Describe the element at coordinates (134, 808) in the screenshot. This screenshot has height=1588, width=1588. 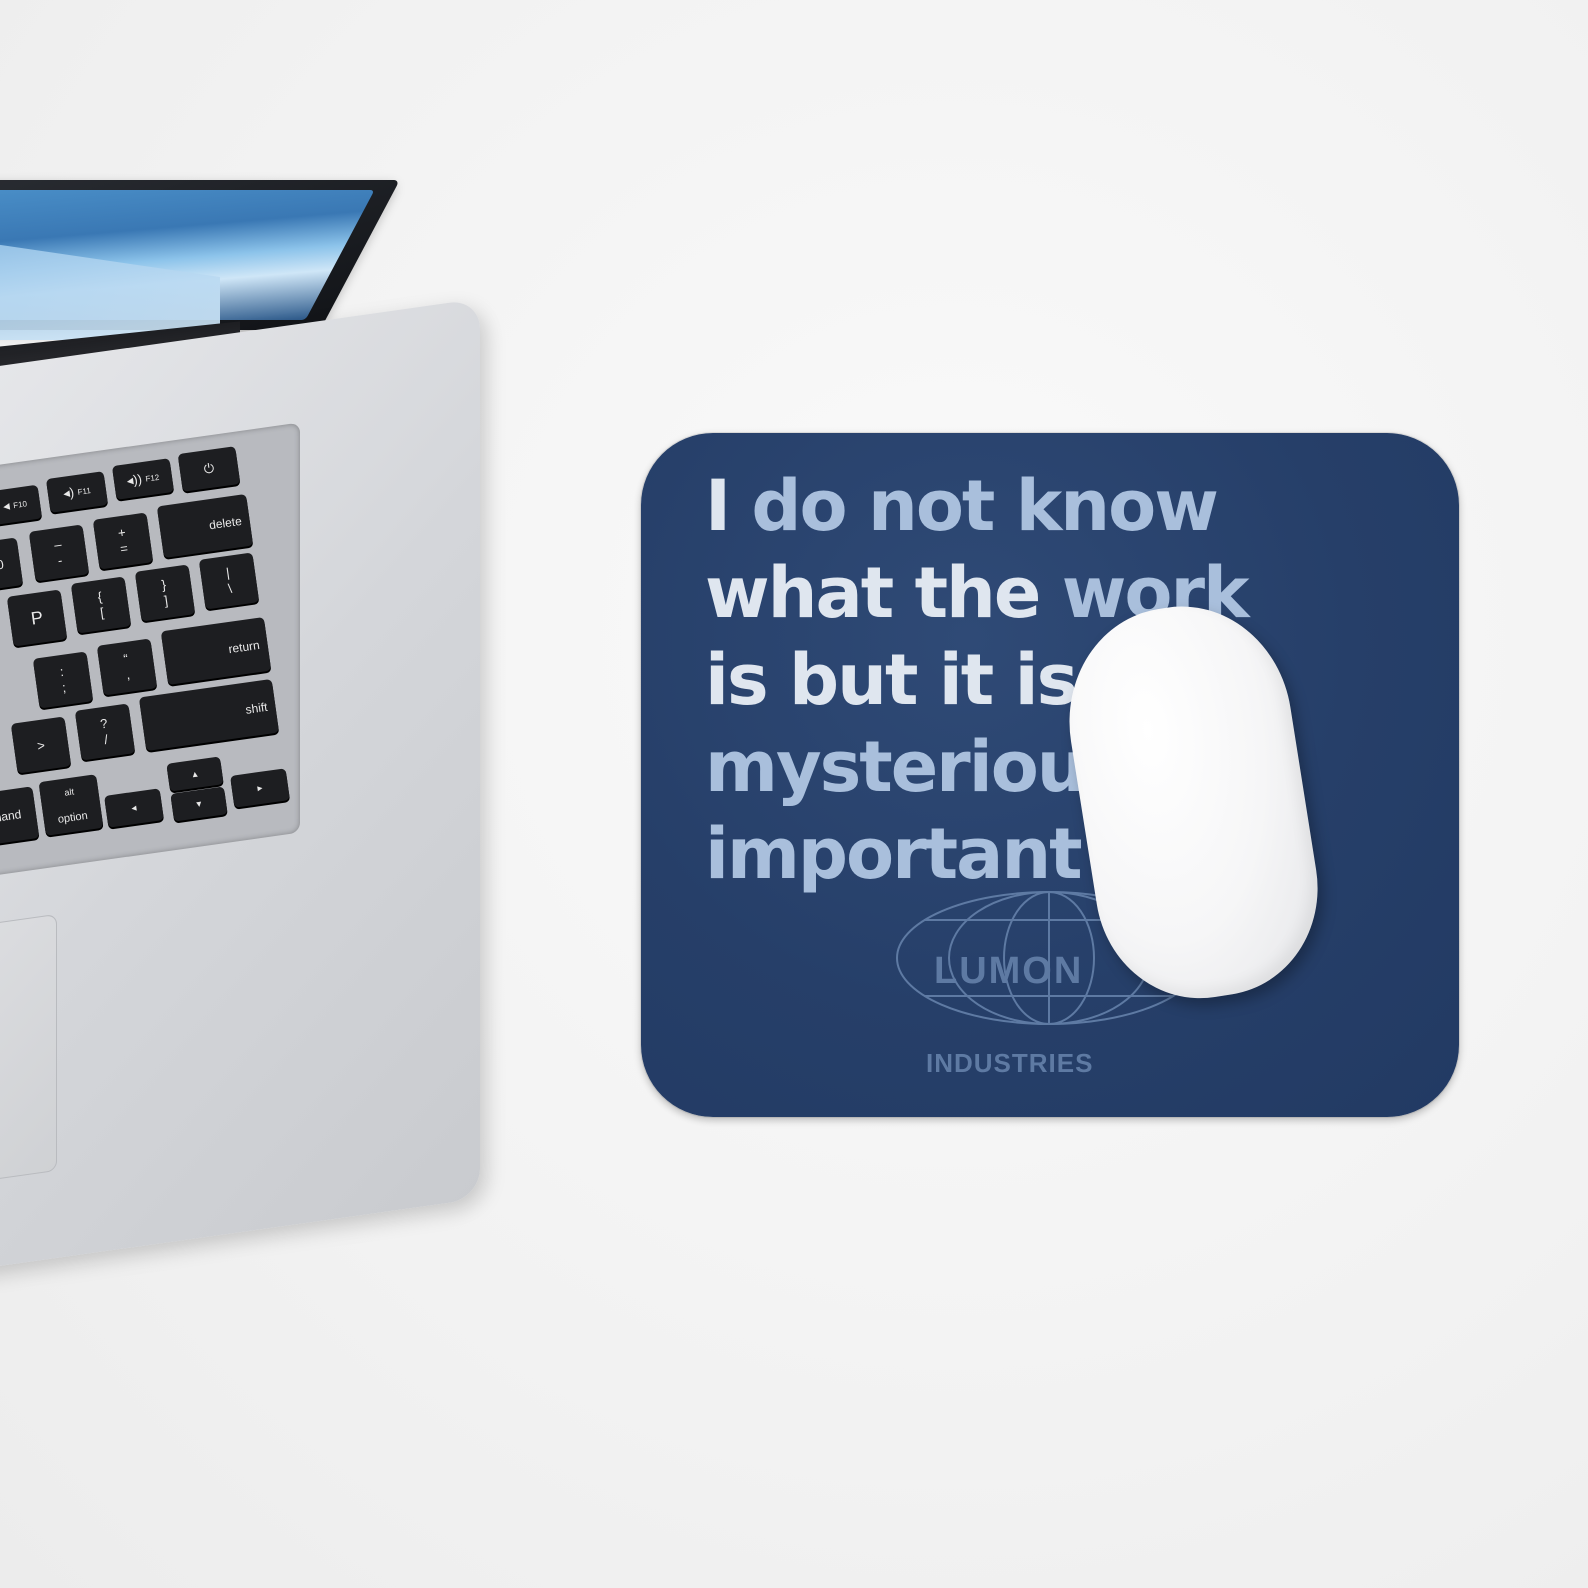
I see `arrow-left-icon: ◂` at that location.